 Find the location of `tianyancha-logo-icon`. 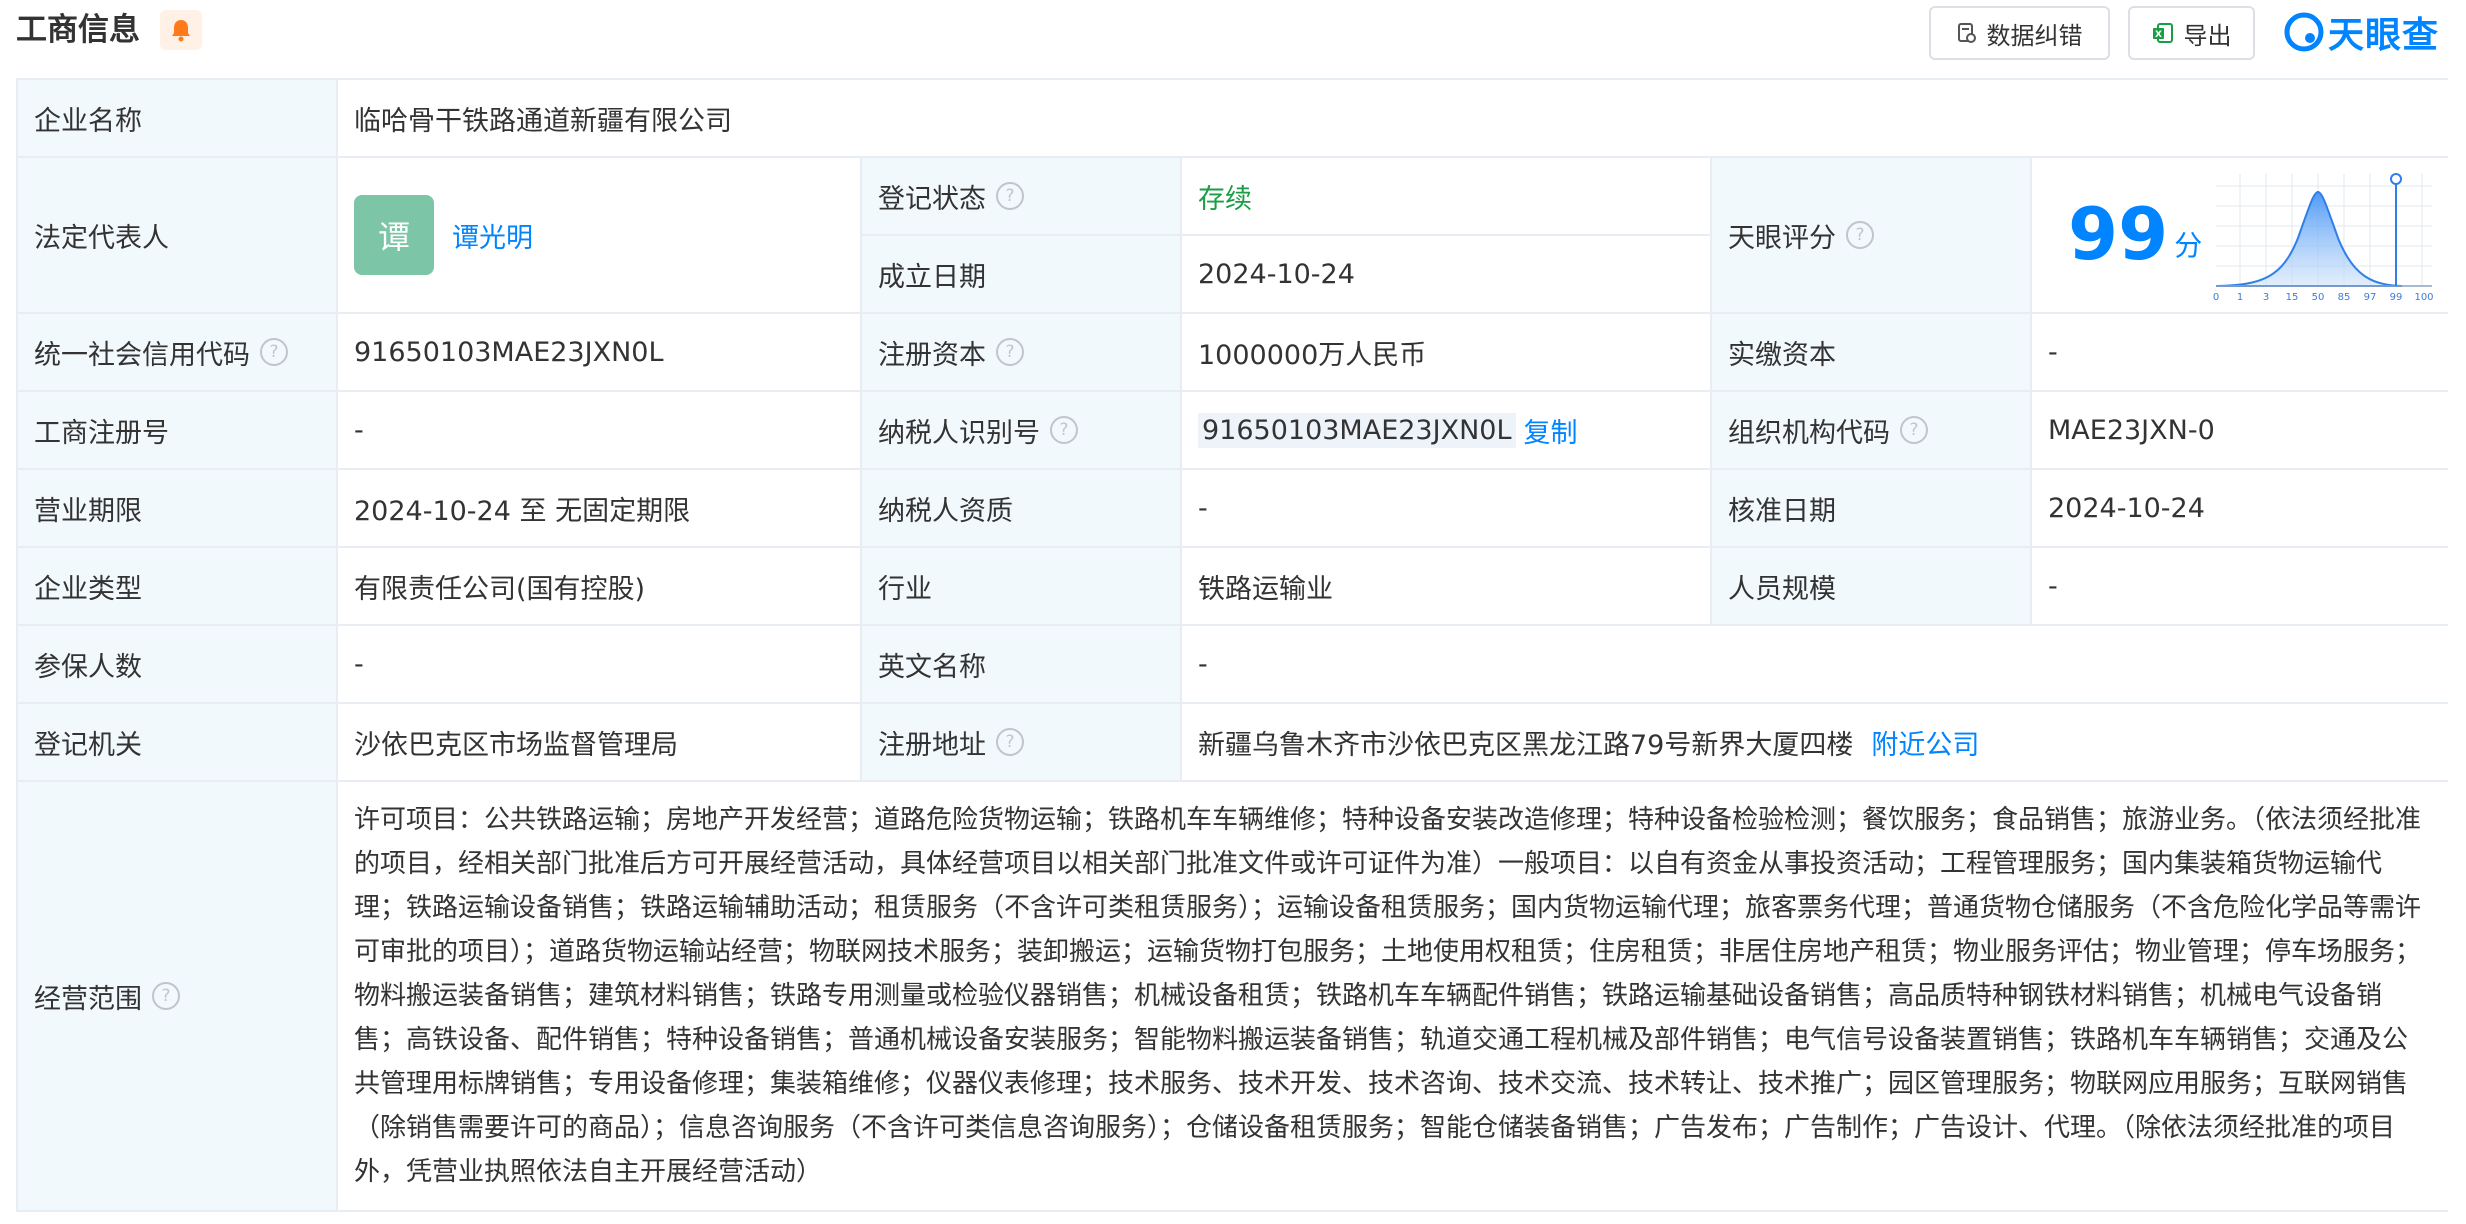

tianyancha-logo-icon is located at coordinates (2304, 32).